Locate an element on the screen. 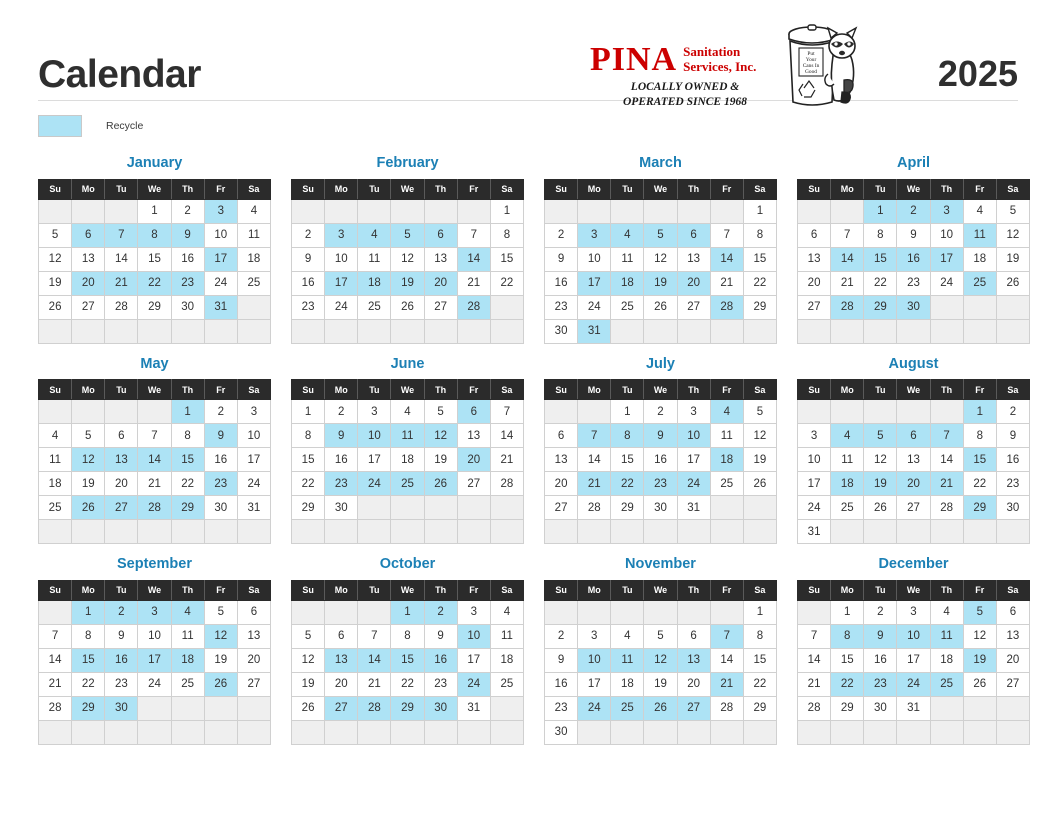  day-cell-recycle: 14 is located at coordinates (374, 660).